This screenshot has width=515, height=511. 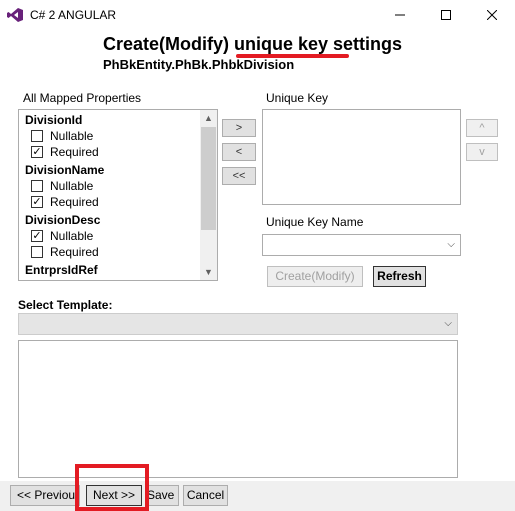 What do you see at coordinates (112, 487) in the screenshot?
I see `annotation-highlight-box` at bounding box center [112, 487].